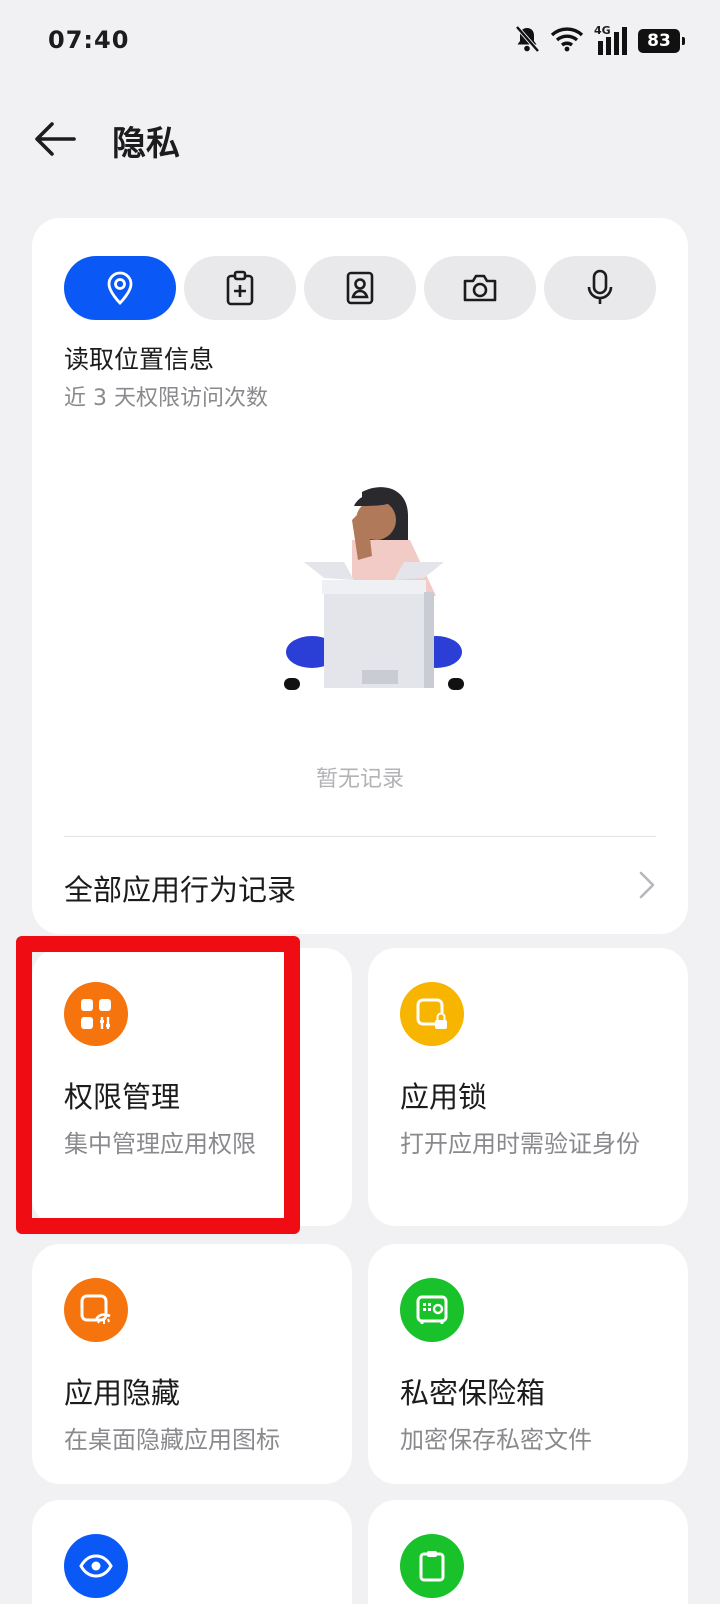  I want to click on permission-title: 读取位置信息, so click(139, 359).